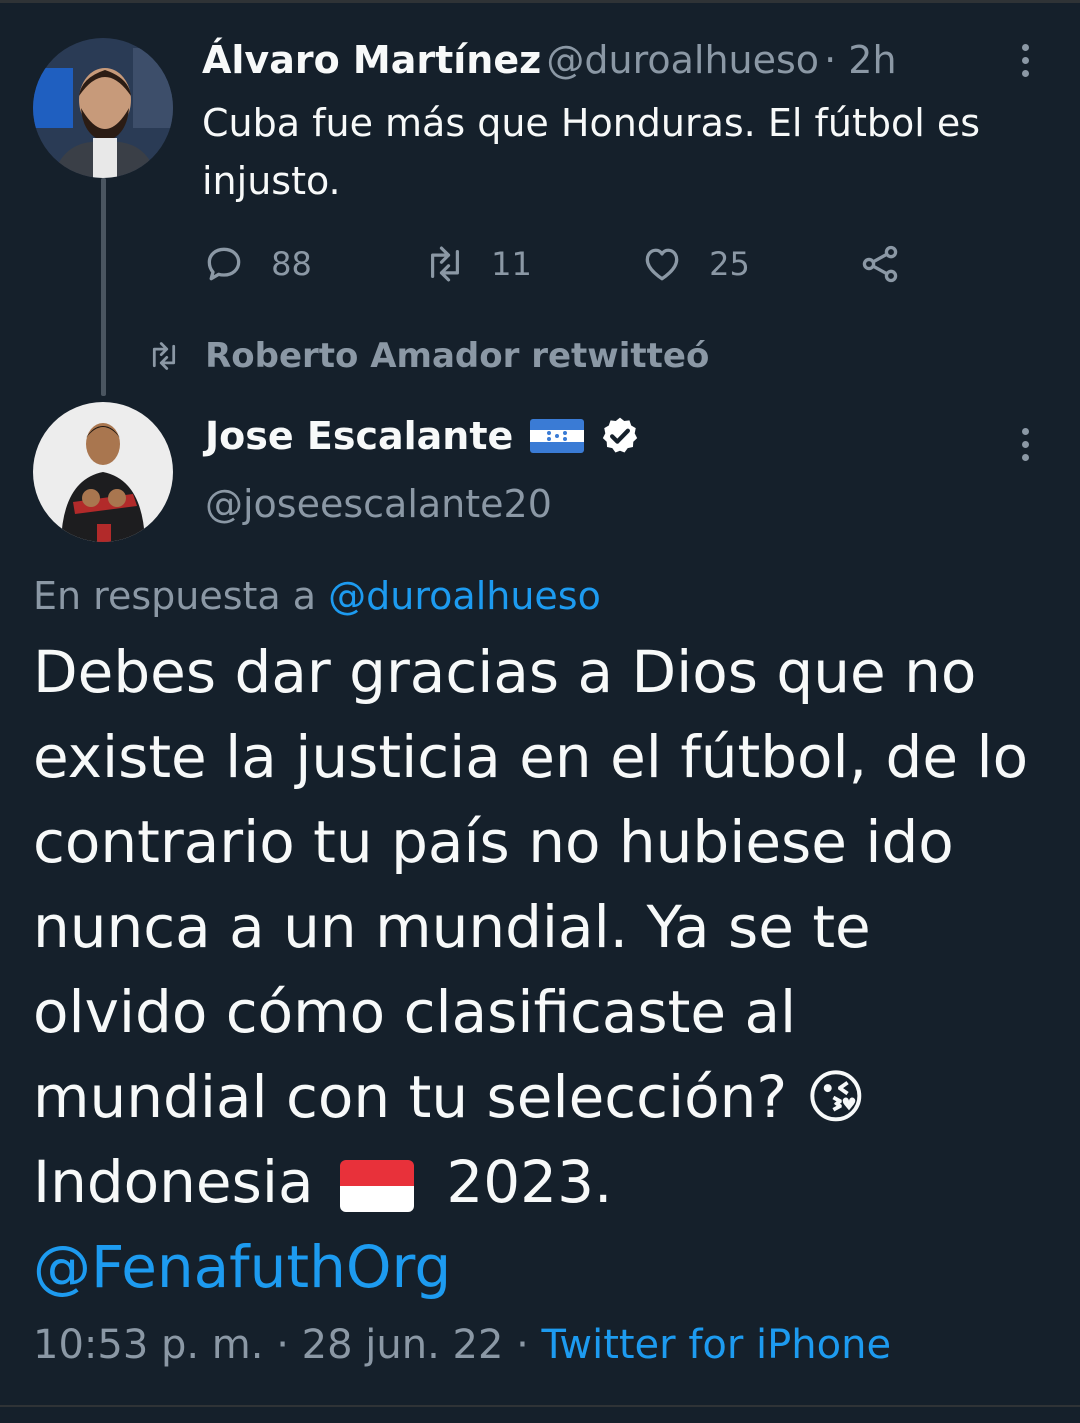 The image size is (1080, 1423). Describe the element at coordinates (1026, 447) in the screenshot. I see `main-more-icon` at that location.